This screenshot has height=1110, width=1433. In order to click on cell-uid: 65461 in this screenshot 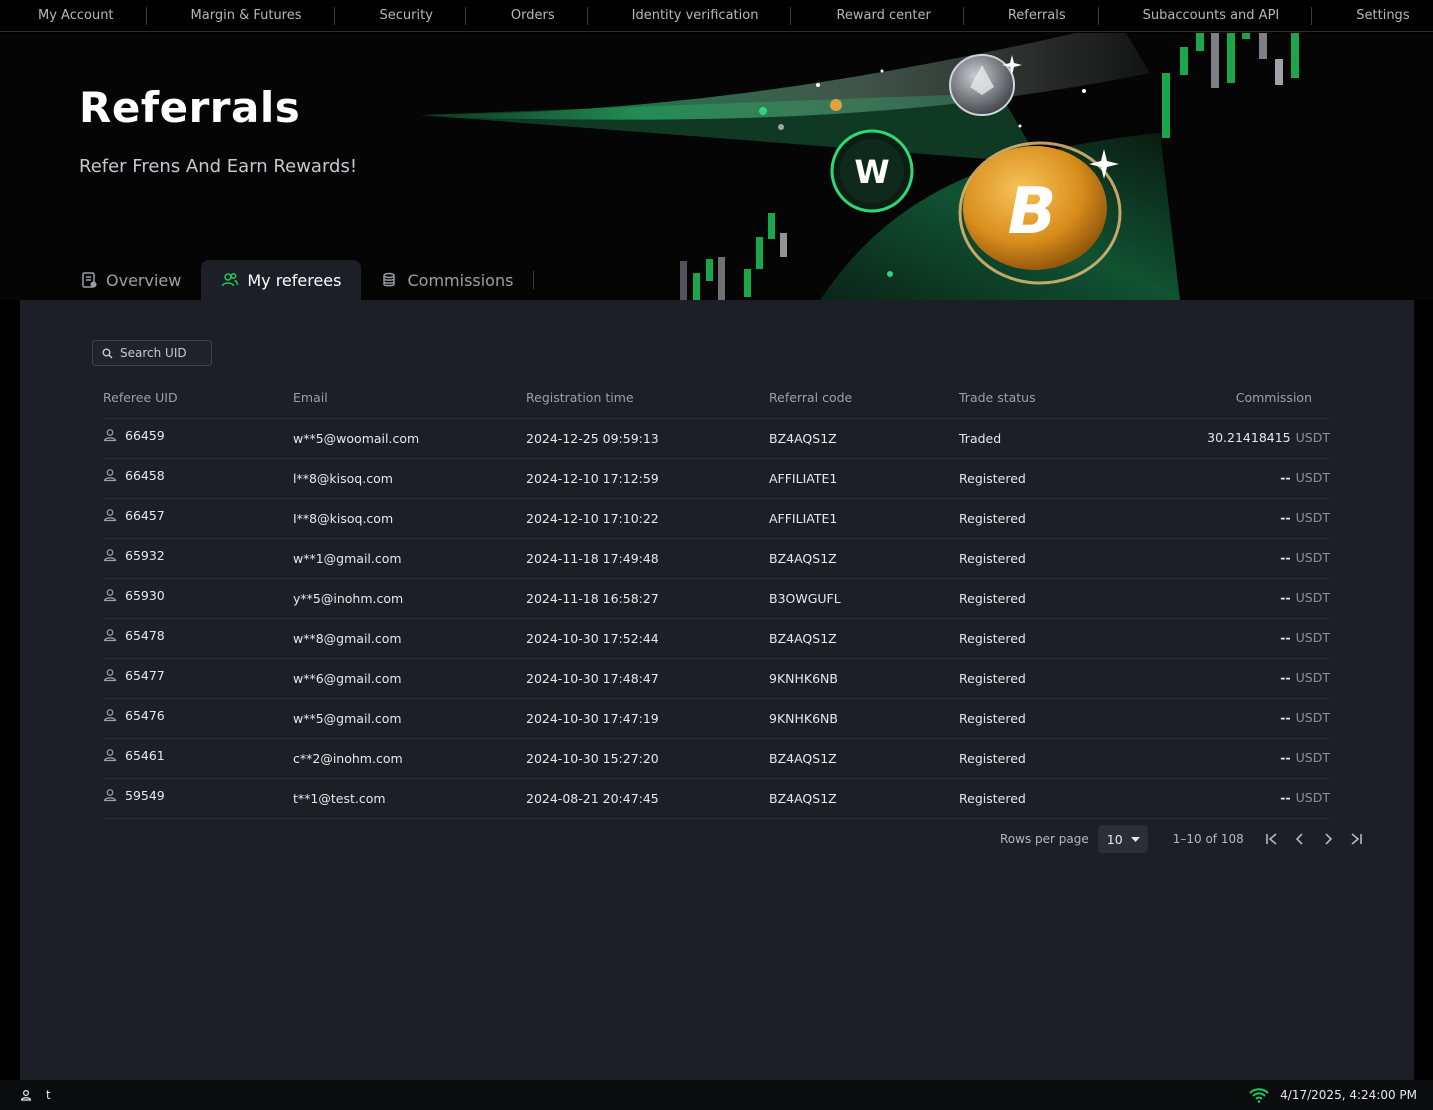, I will do `click(198, 758)`.